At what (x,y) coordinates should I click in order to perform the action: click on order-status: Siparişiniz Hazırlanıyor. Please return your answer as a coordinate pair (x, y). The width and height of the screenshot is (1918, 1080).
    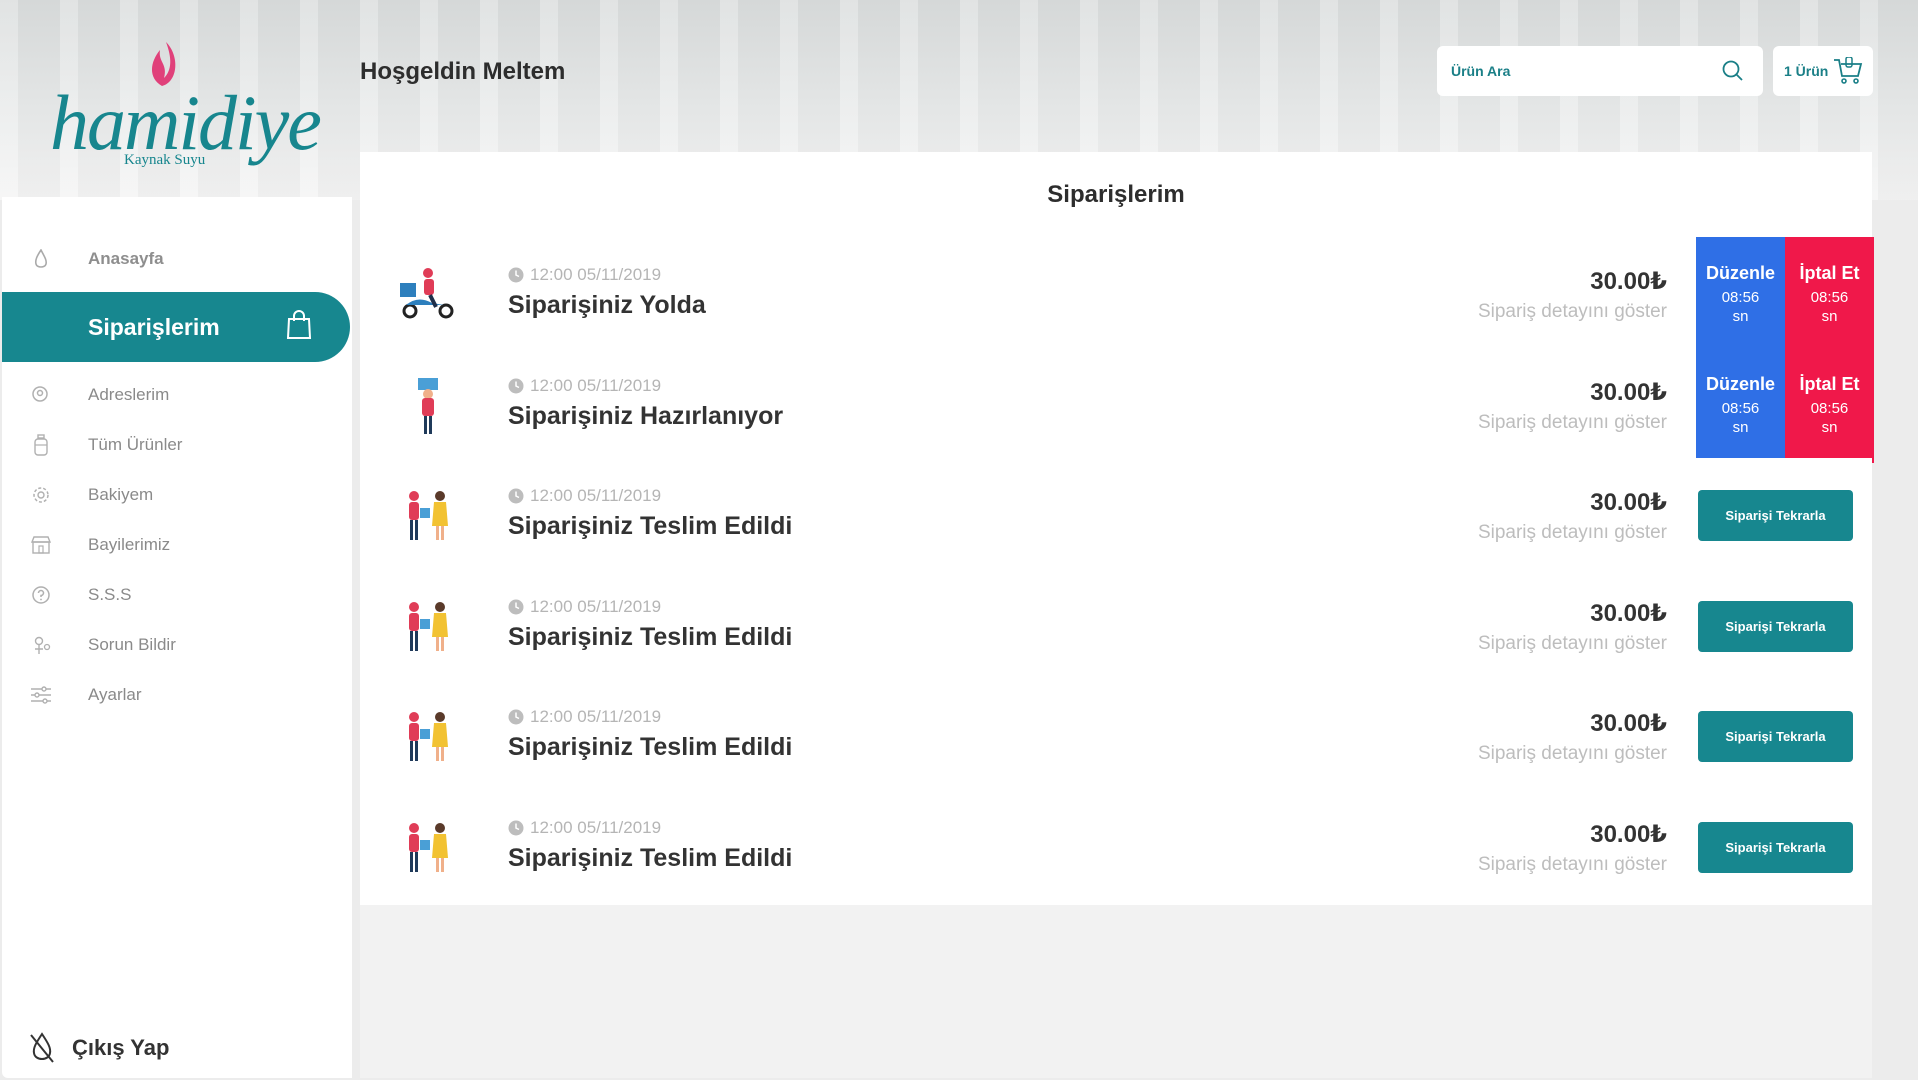
    Looking at the image, I should click on (646, 416).